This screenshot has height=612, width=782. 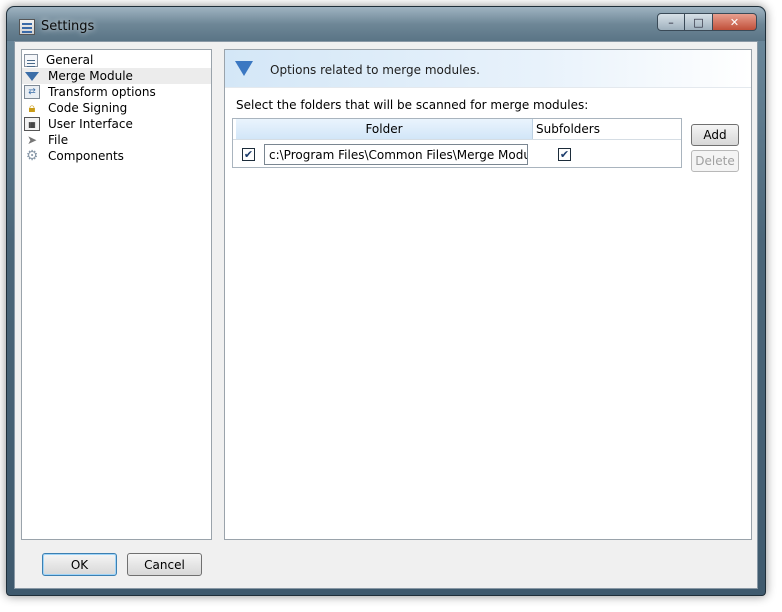 What do you see at coordinates (116, 60) in the screenshot?
I see `nav-item-general: General` at bounding box center [116, 60].